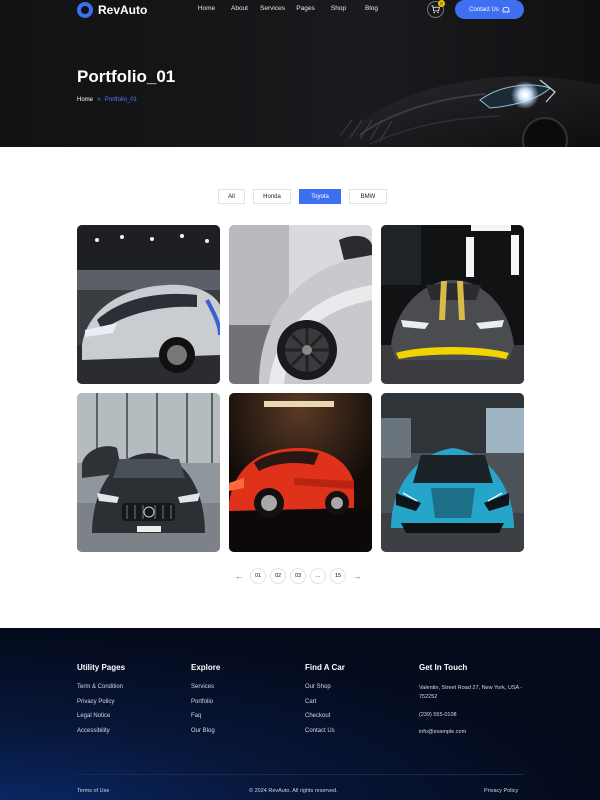  Describe the element at coordinates (325, 731) in the screenshot. I see `footer-link-contact-us: Contact Us` at that location.